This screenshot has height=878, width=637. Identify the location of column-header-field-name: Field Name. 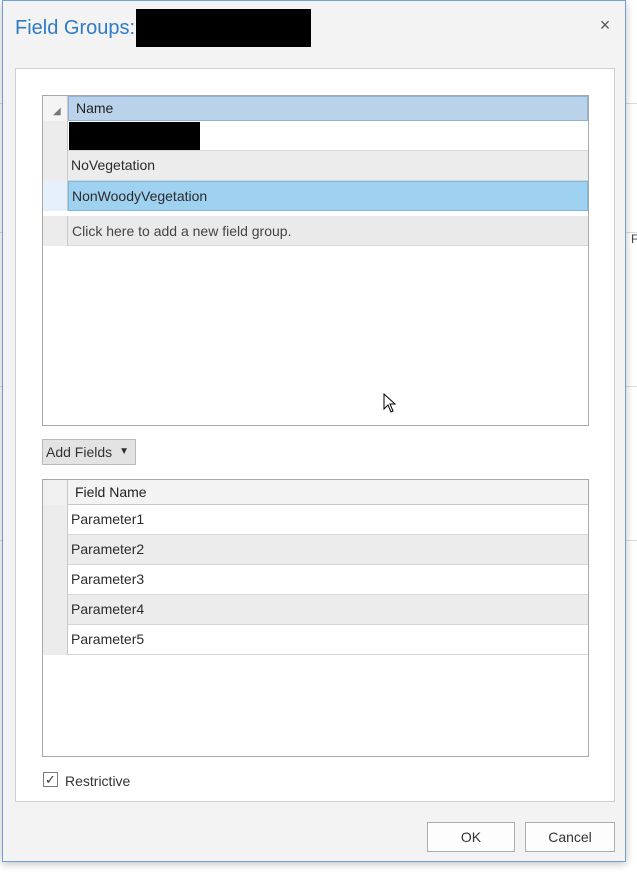
(328, 492).